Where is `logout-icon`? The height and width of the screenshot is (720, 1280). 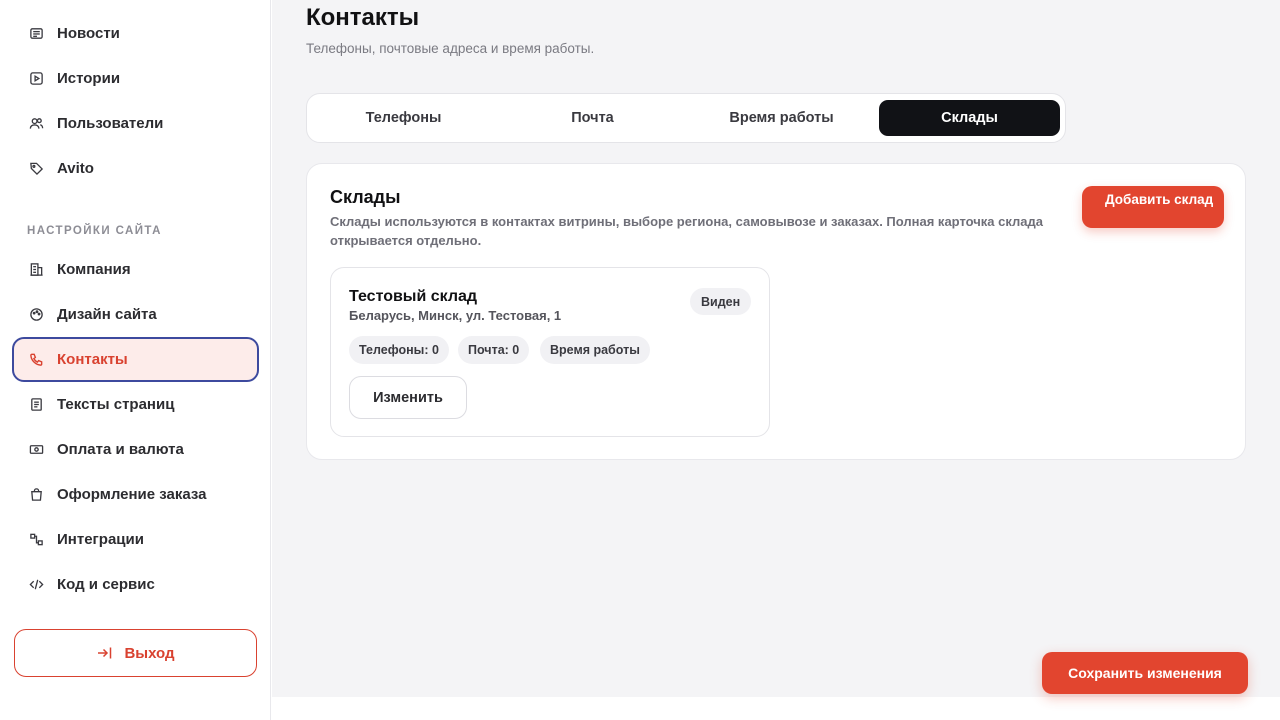
logout-icon is located at coordinates (105, 653).